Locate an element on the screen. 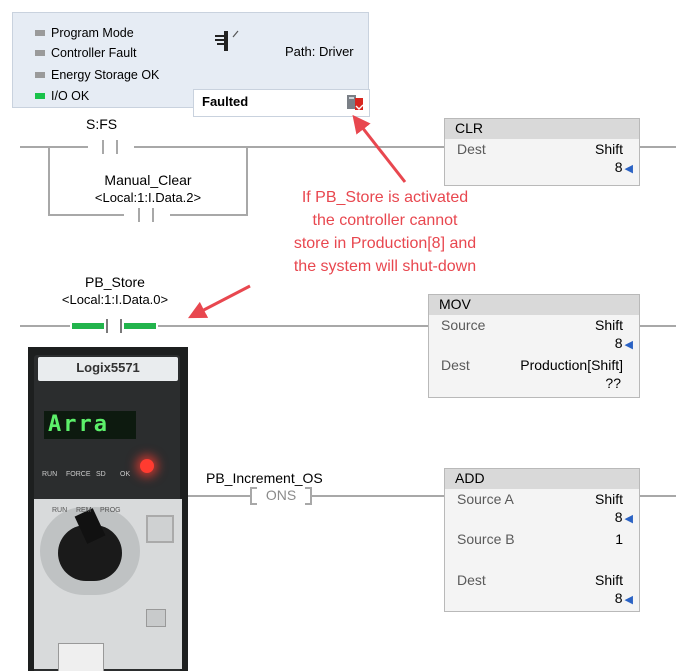 Image resolution: width=676 pixels, height=671 pixels. controller-state-box: Faulted is located at coordinates (281, 103).